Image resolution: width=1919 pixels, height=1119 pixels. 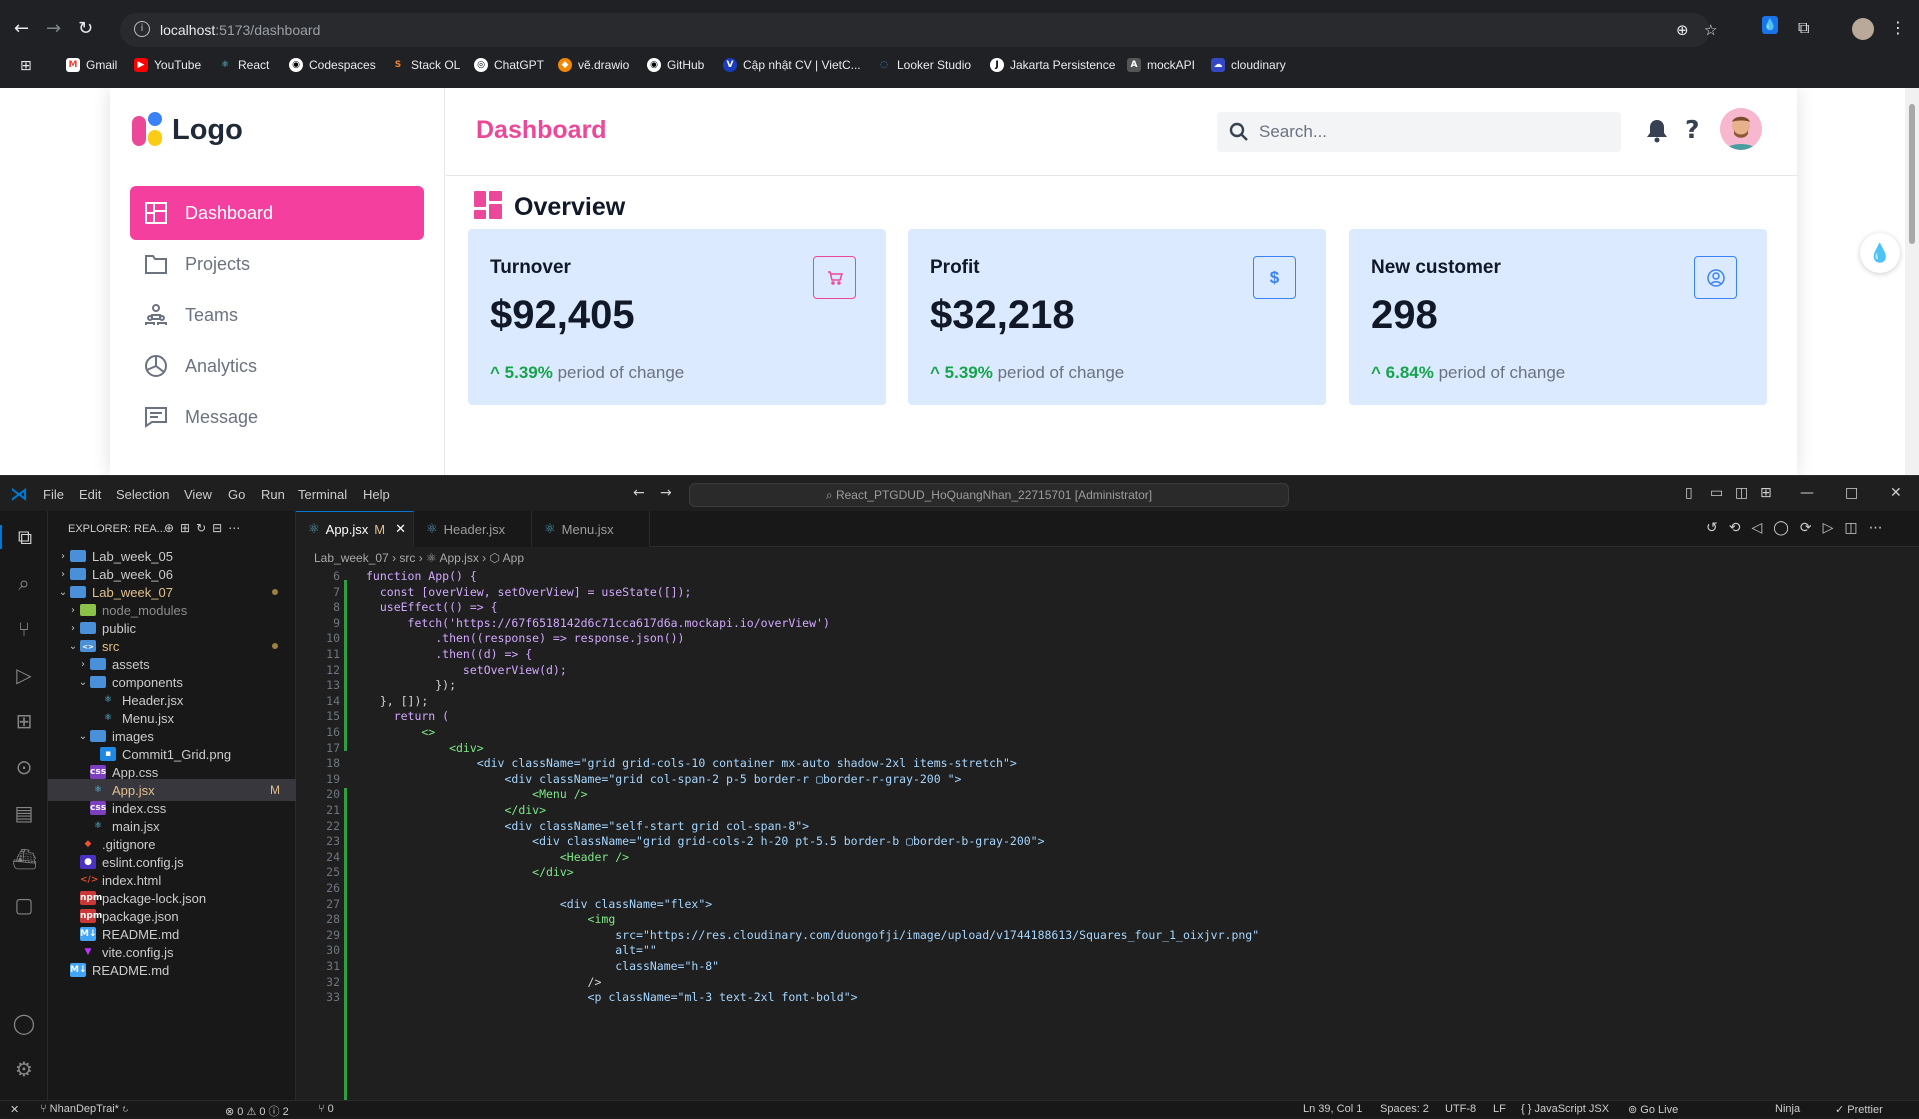 I want to click on menu-item-projects: Projects, so click(x=277, y=264).